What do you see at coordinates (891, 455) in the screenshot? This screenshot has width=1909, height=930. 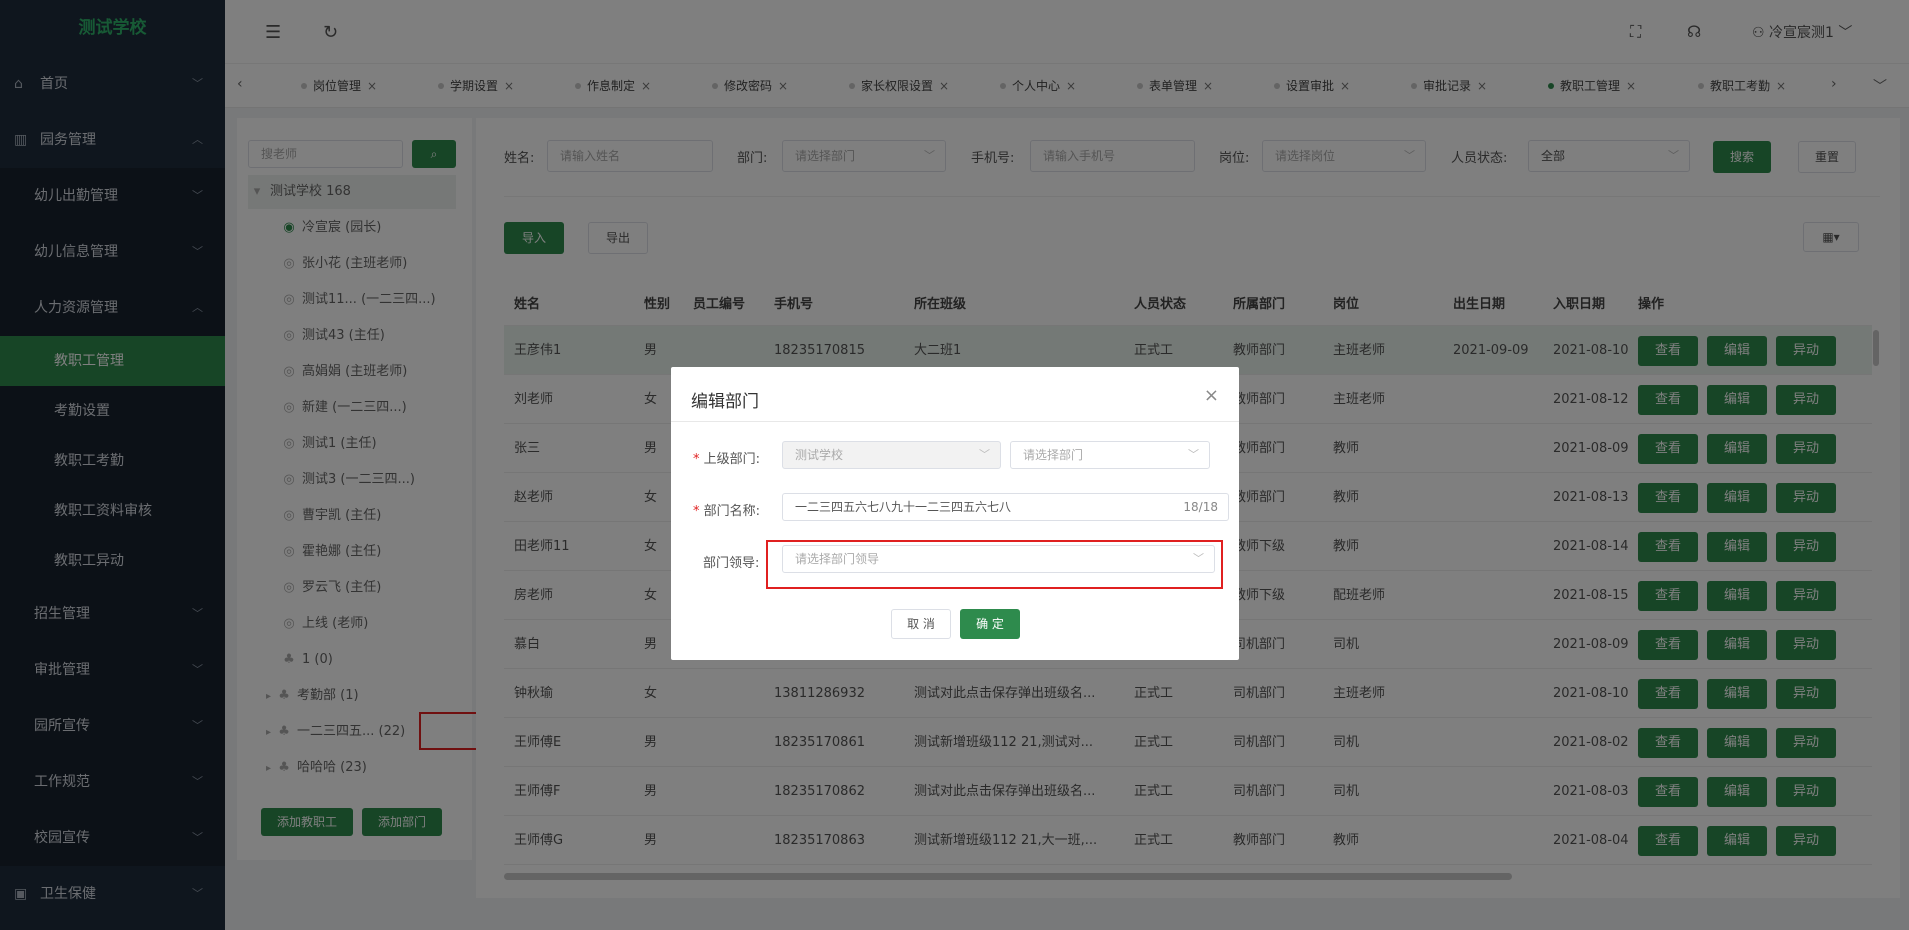 I see `parent-dept-select: 测试学校 ﹀` at bounding box center [891, 455].